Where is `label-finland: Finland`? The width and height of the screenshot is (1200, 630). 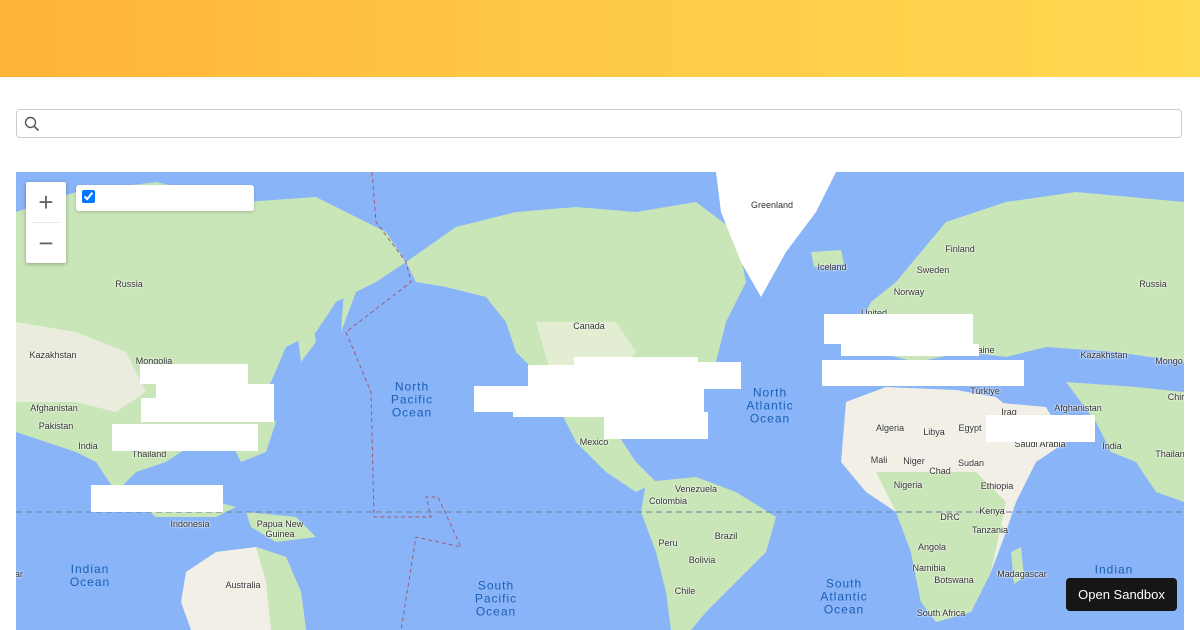
label-finland: Finland is located at coordinates (960, 249).